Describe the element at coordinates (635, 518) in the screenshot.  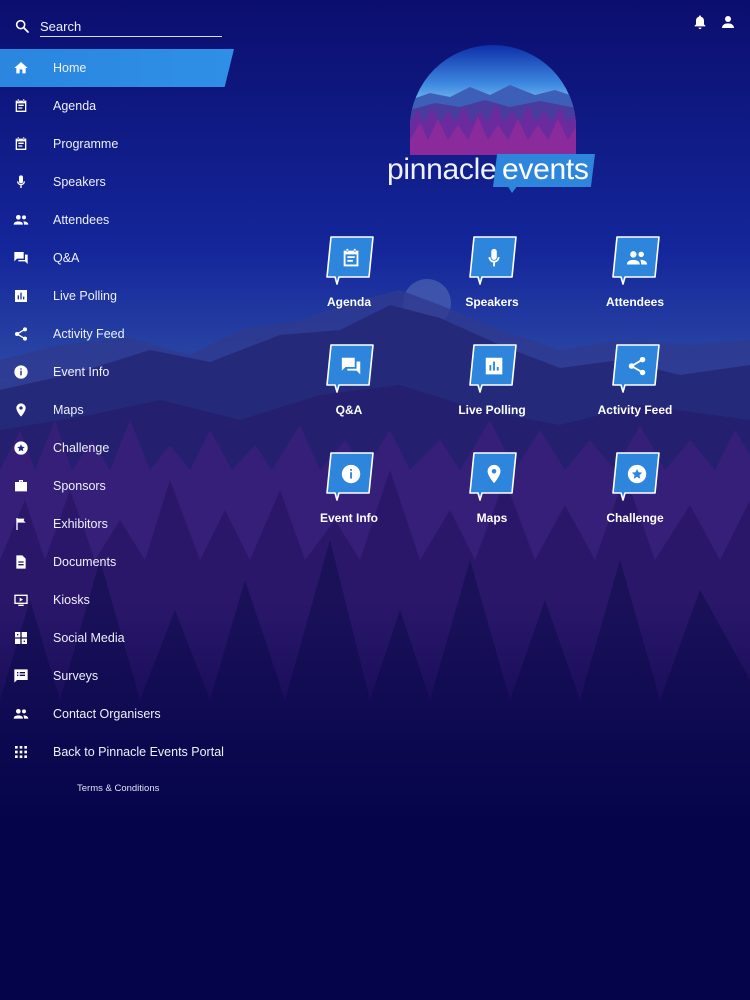
I see `tile-label: Challenge` at that location.